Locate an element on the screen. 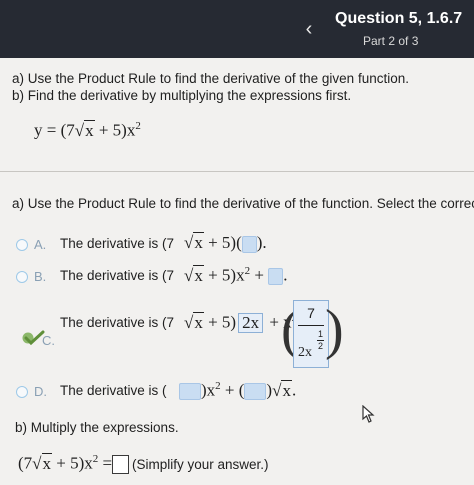 This screenshot has width=474, height=485. question-title: Question 5, 1.6.7 is located at coordinates (399, 18).